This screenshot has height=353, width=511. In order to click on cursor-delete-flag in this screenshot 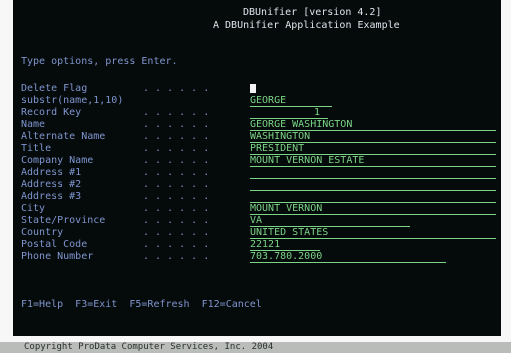, I will do `click(253, 88)`.